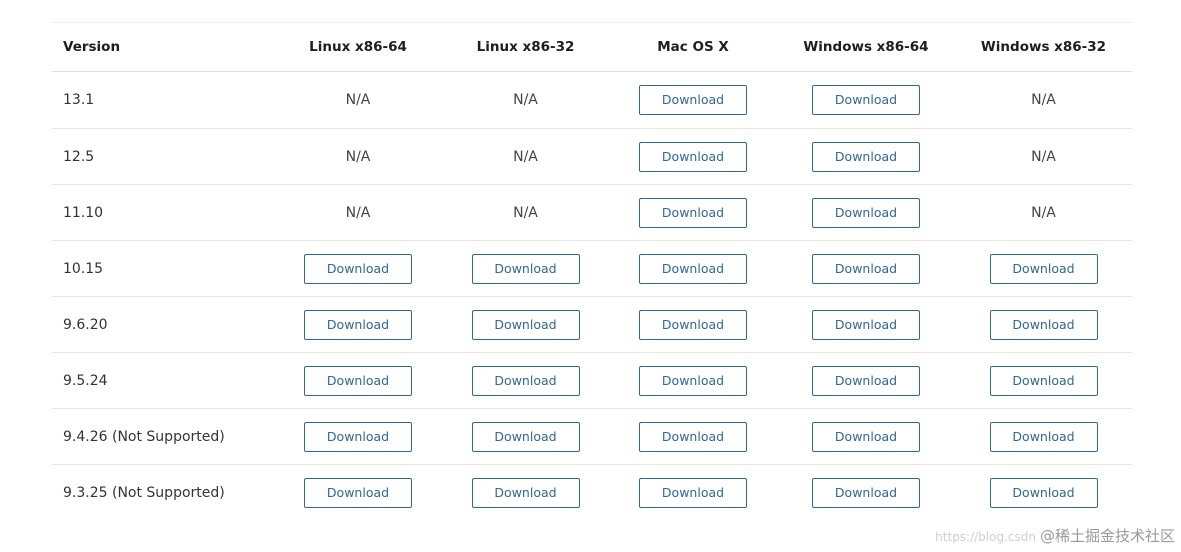 The height and width of the screenshot is (552, 1181). I want to click on version-label: 9.5.24, so click(85, 380).